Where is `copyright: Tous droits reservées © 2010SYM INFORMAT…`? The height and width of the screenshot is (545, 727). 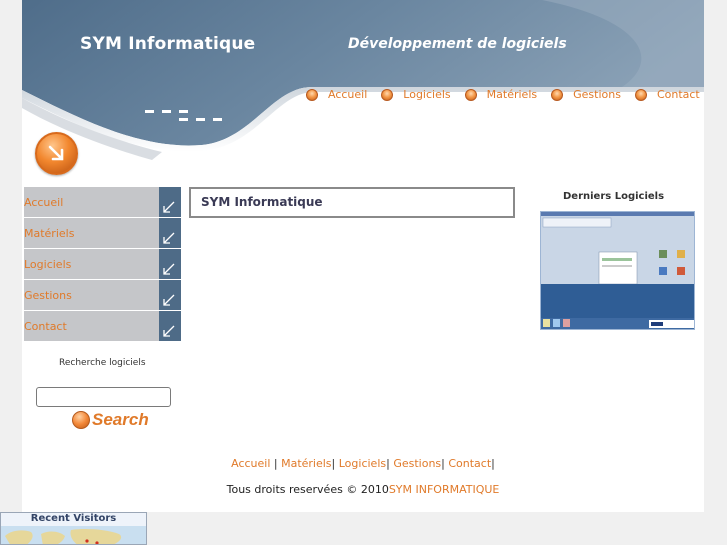
copyright: Tous droits reservées © 2010SYM INFORMAT… is located at coordinates (363, 489).